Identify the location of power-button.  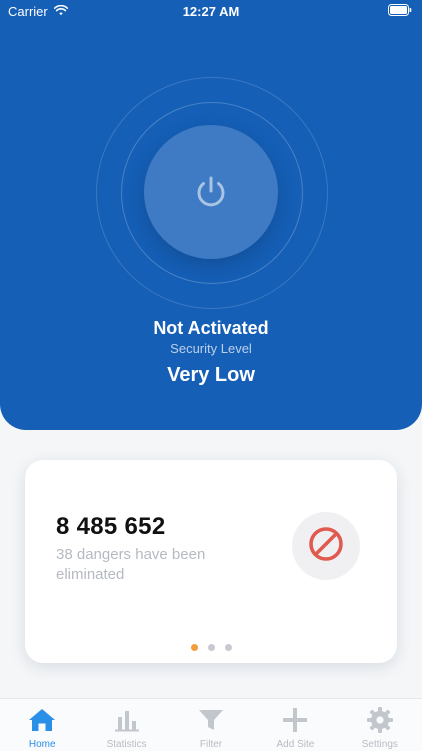
(211, 192).